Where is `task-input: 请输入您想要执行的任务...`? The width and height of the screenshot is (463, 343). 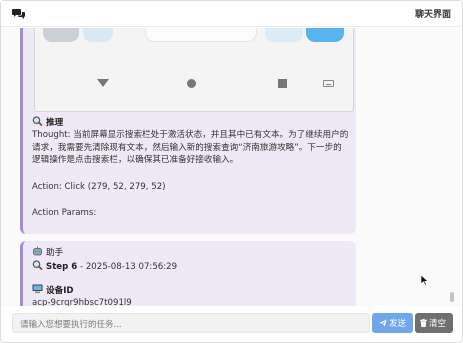
task-input: 请输入您想要执行的任务... is located at coordinates (191, 323).